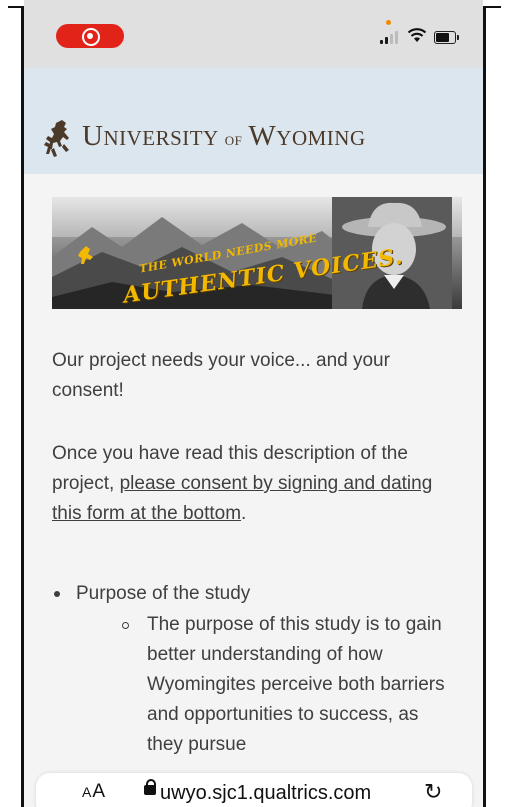 This screenshot has width=505, height=807. What do you see at coordinates (163, 593) in the screenshot?
I see `bullet-label: Purpose of the study` at bounding box center [163, 593].